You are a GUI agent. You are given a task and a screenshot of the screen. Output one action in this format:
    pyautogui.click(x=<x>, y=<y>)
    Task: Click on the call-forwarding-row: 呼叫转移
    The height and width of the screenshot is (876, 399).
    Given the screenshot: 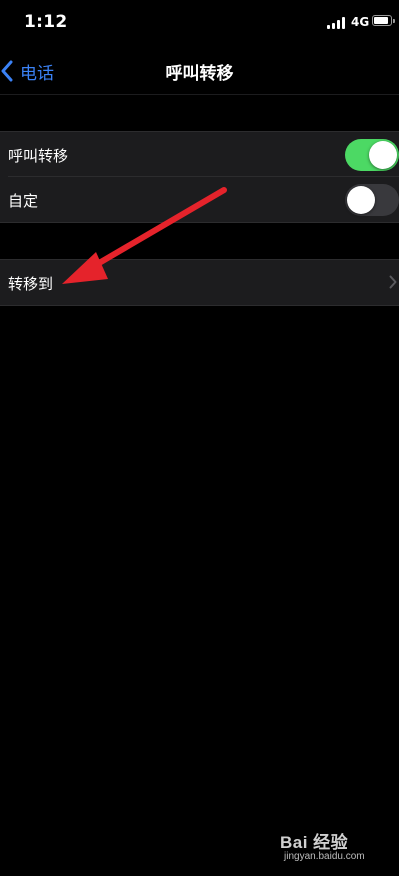 What is the action you would take?
    pyautogui.click(x=199, y=154)
    